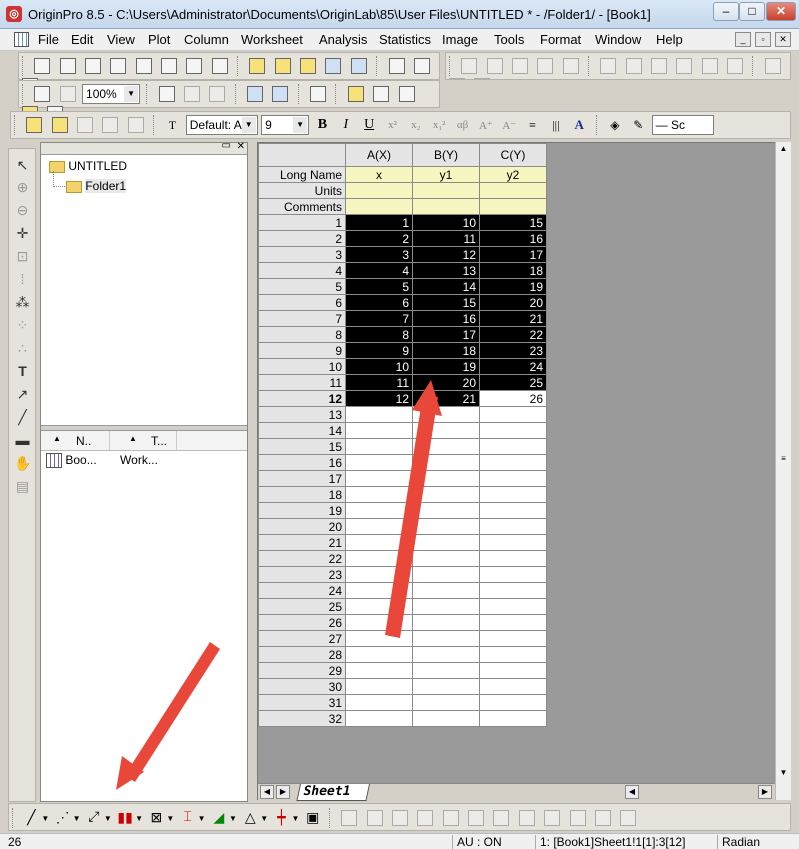  I want to click on template-library-icon: ▣, so click(313, 818).